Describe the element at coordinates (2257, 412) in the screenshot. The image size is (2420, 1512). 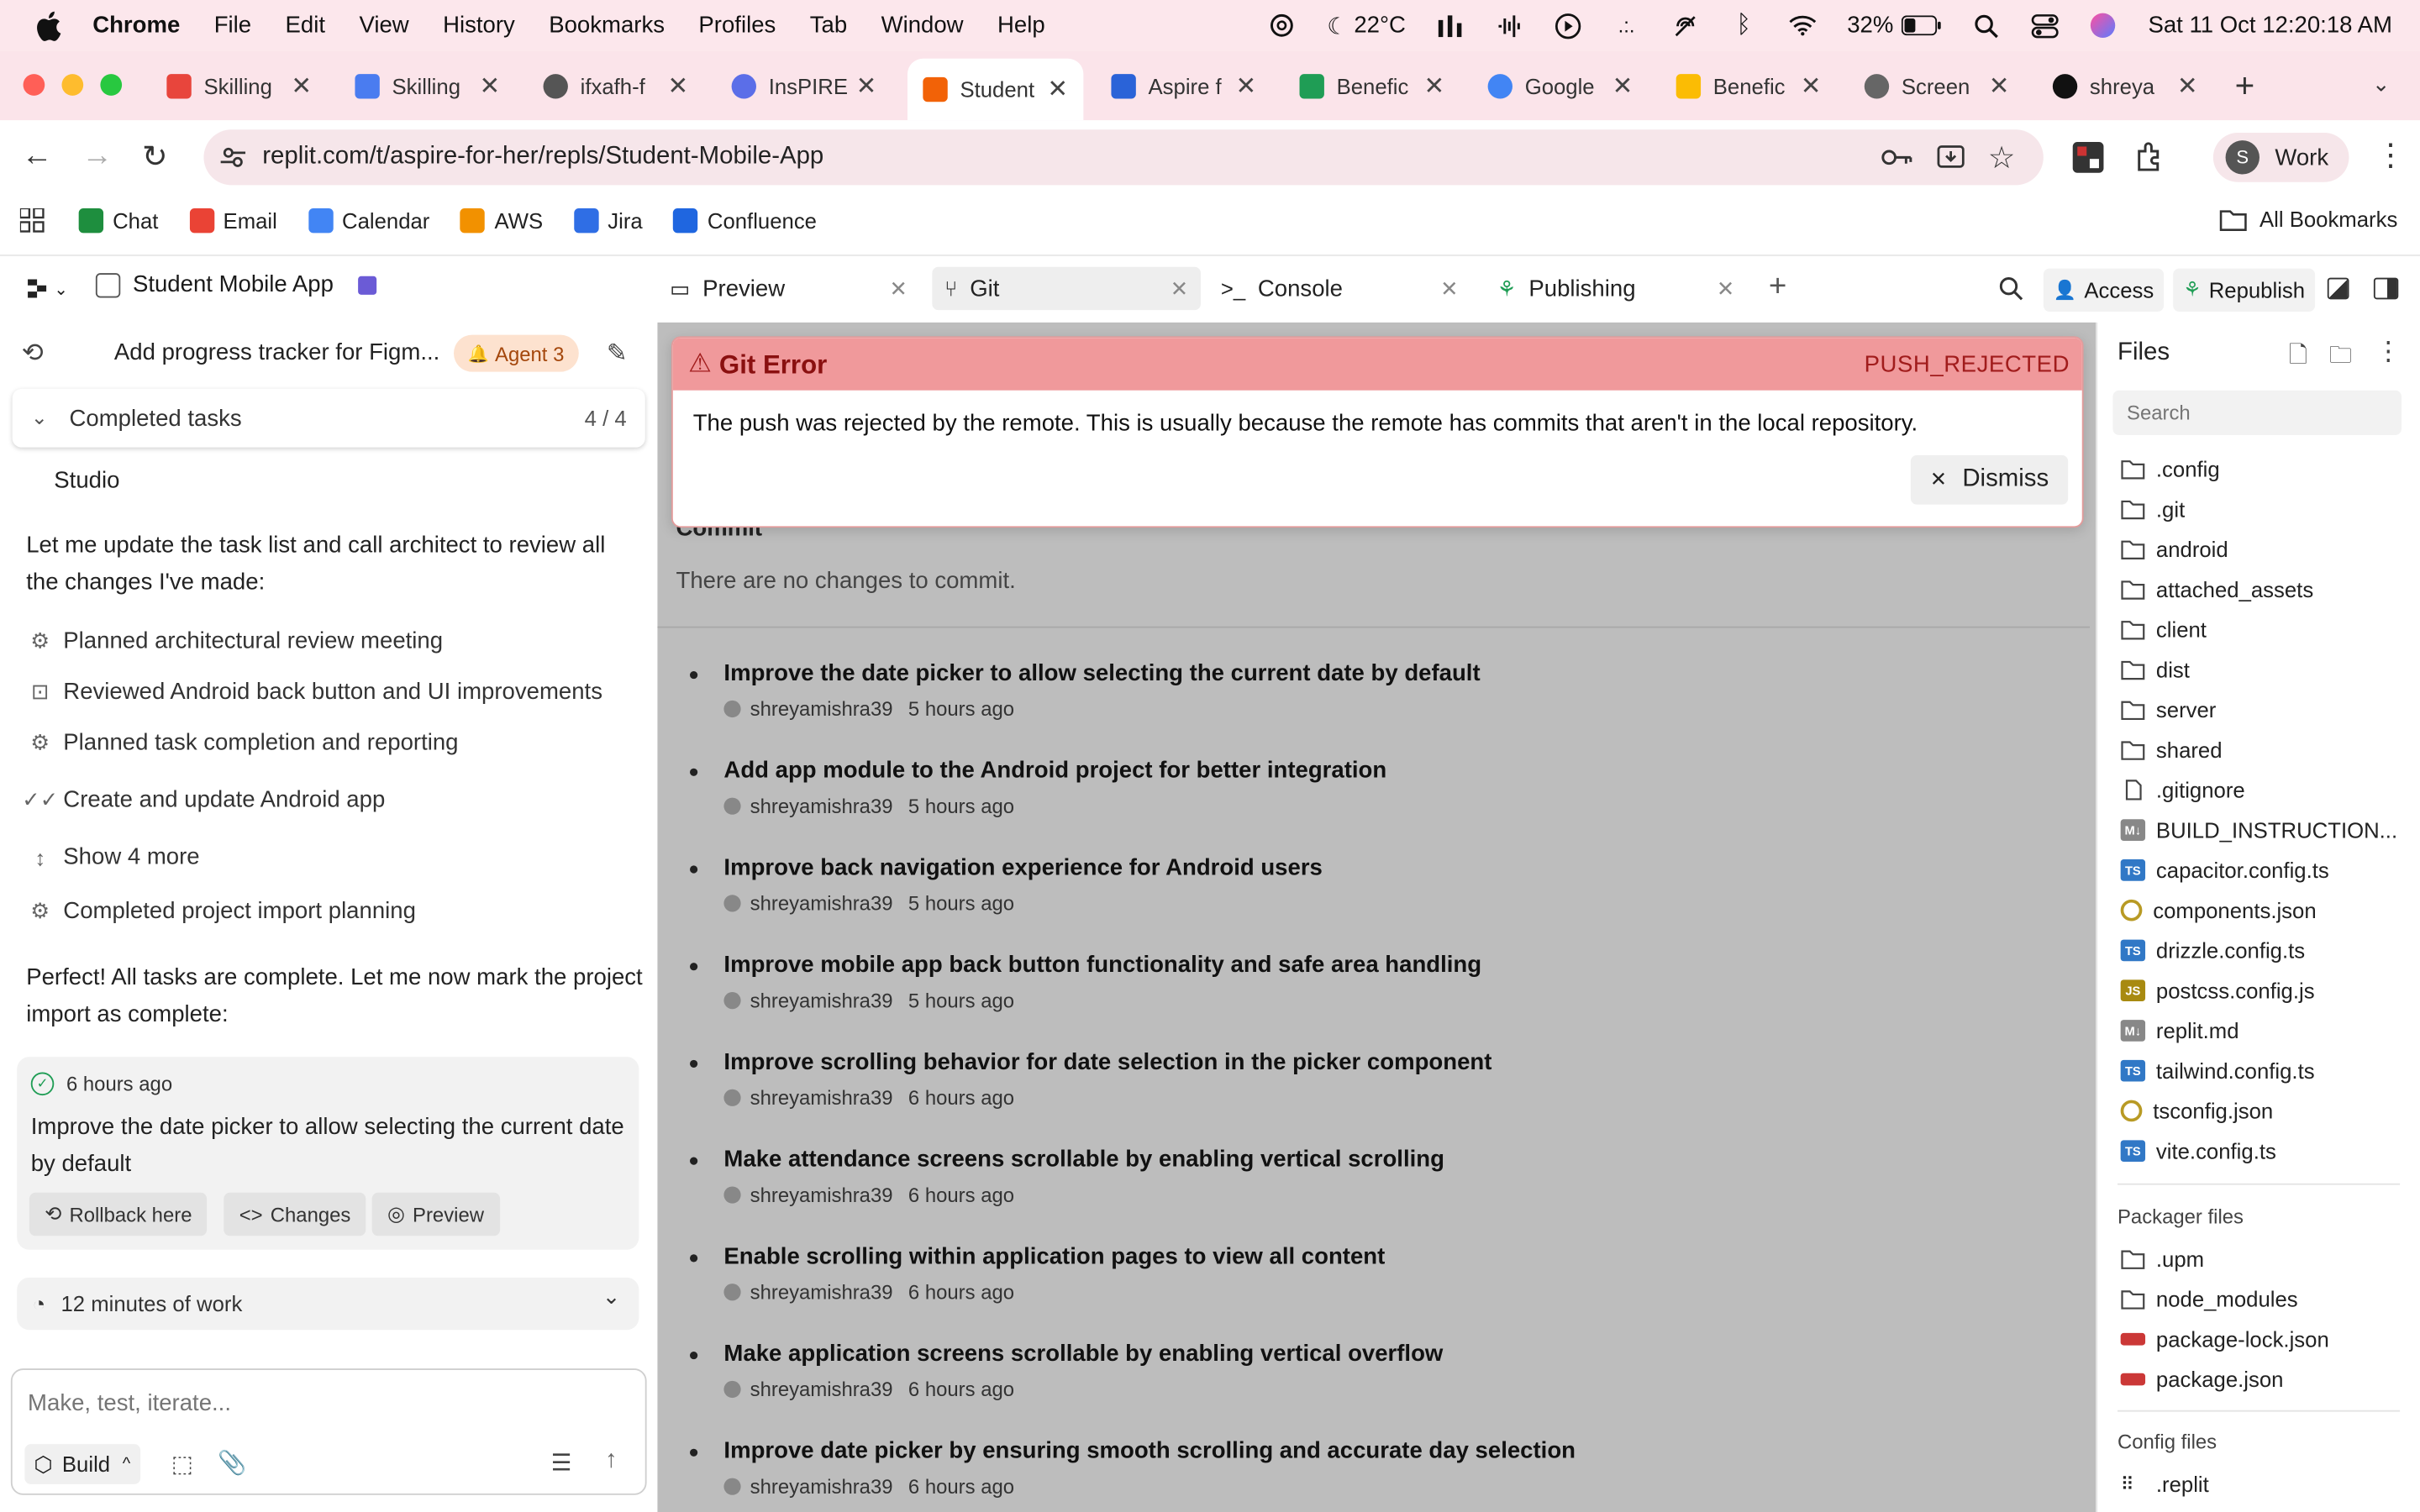
I see `file-search-input` at that location.